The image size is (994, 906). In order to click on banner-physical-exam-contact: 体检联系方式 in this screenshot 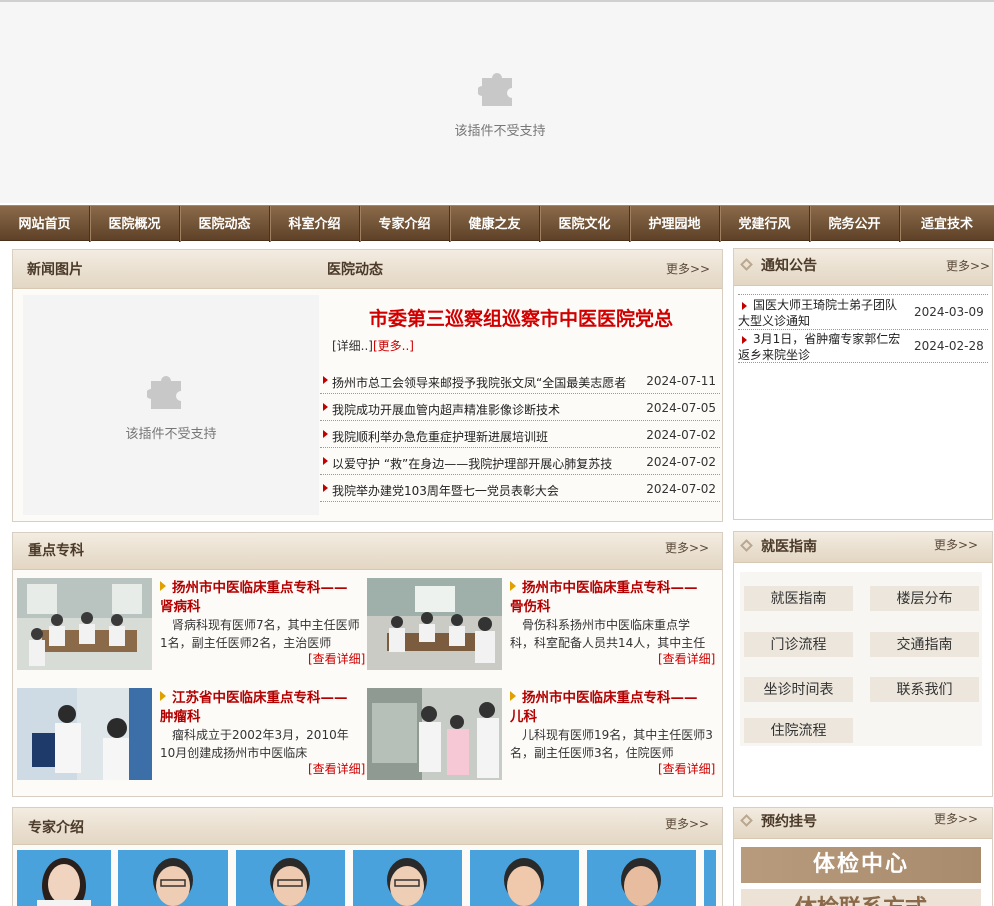, I will do `click(861, 897)`.